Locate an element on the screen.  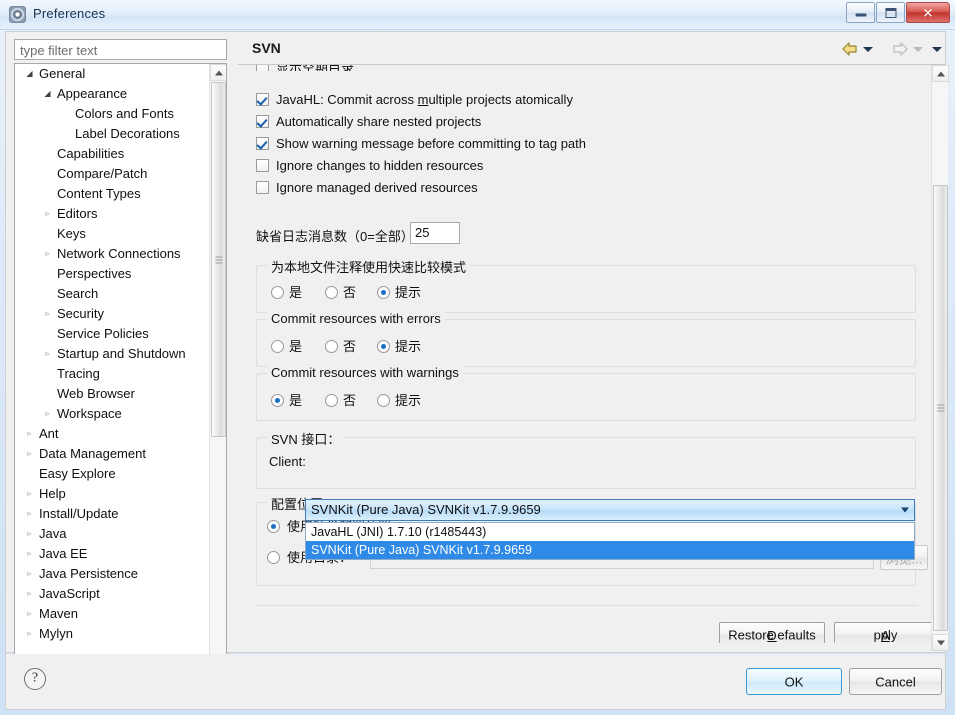
page-scrollbar is located at coordinates (940, 358).